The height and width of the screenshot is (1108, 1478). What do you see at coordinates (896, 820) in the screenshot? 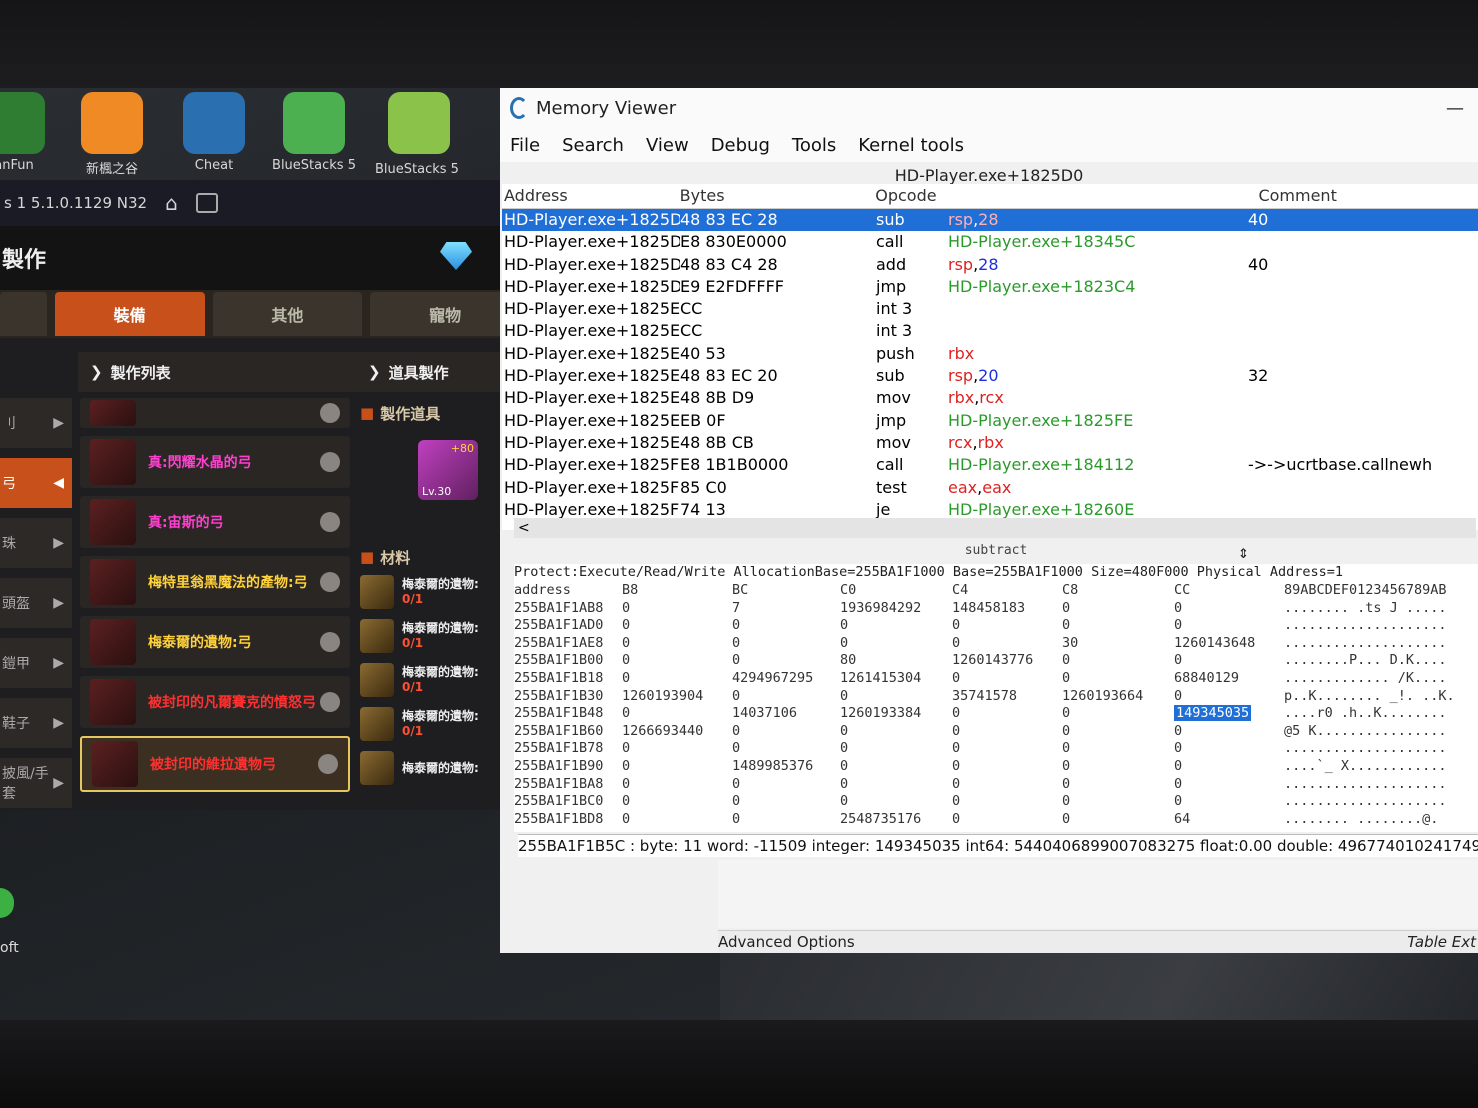
I see `hex-value: 2548735176` at bounding box center [896, 820].